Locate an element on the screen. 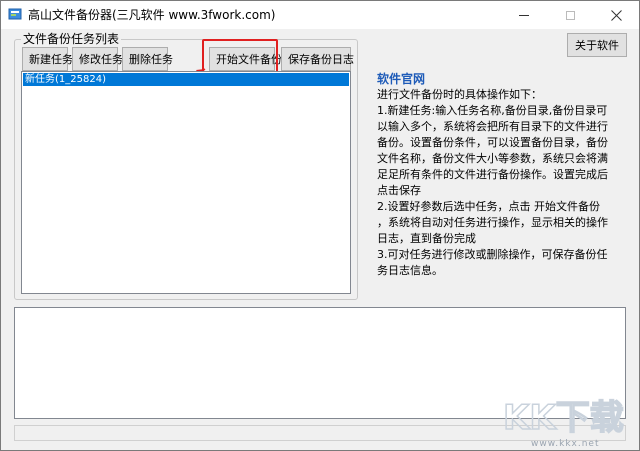 The image size is (640, 451). minimize-icon is located at coordinates (524, 15).